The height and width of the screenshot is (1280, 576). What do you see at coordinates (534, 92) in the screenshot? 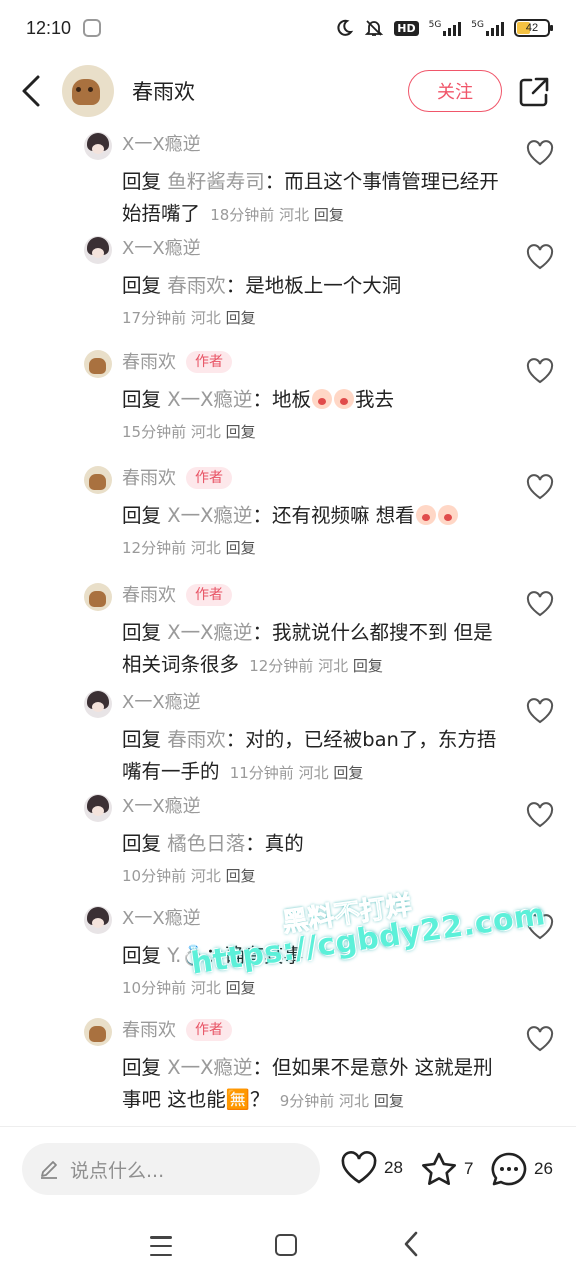
I see `share-button` at bounding box center [534, 92].